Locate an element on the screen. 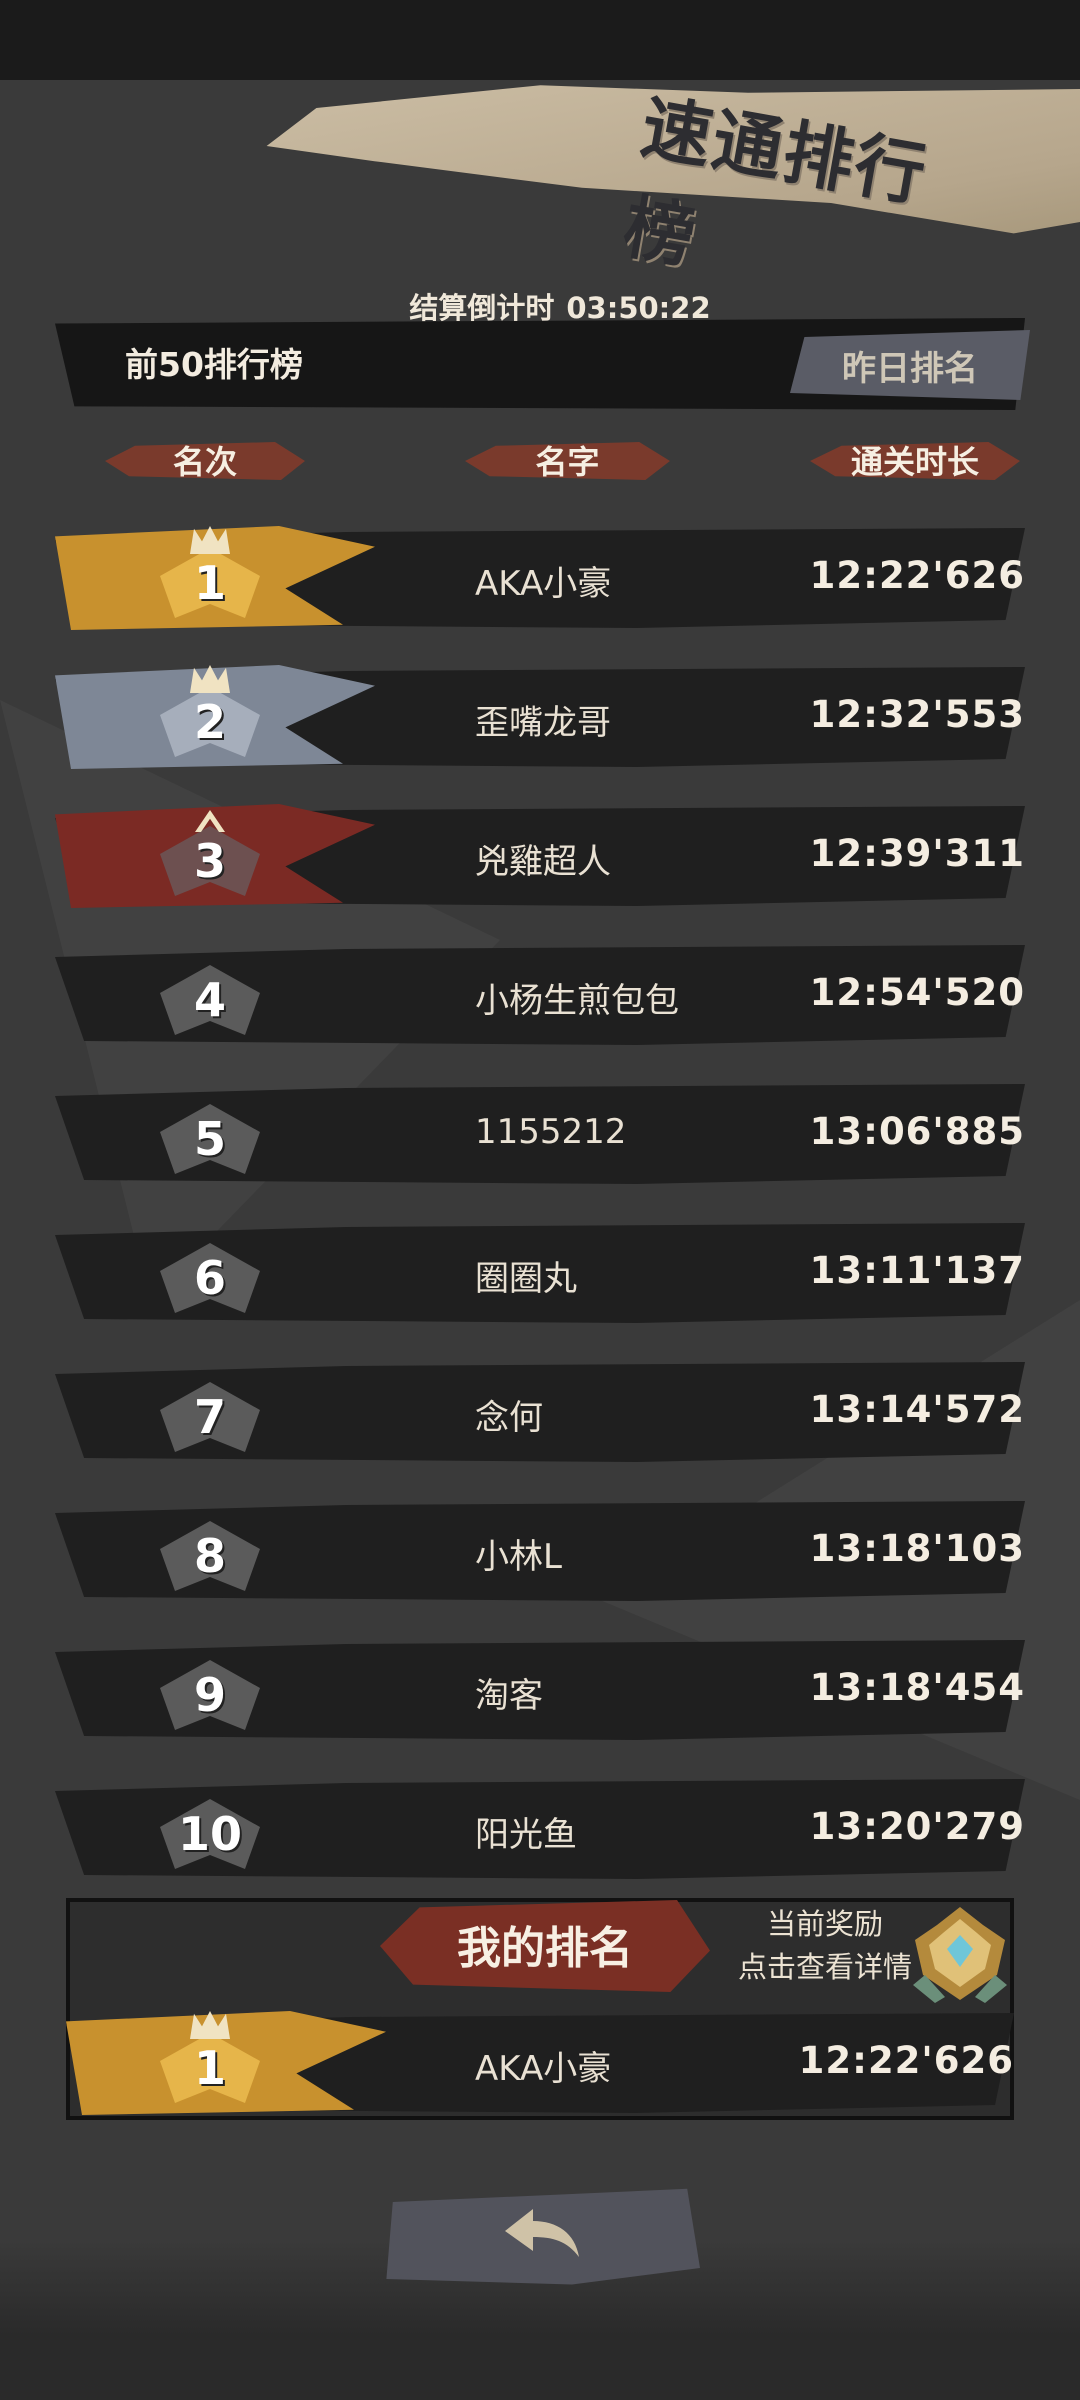 The width and height of the screenshot is (1080, 2400). rank-badge: 10 is located at coordinates (210, 1834).